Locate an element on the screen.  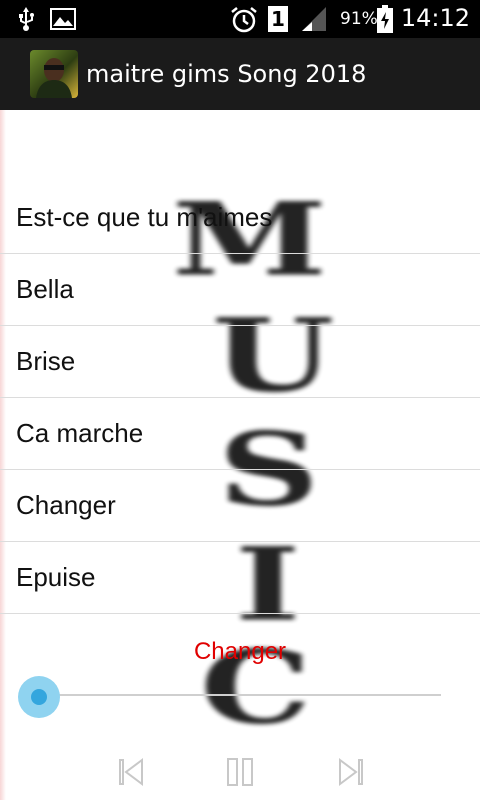
image-icon is located at coordinates (63, 19).